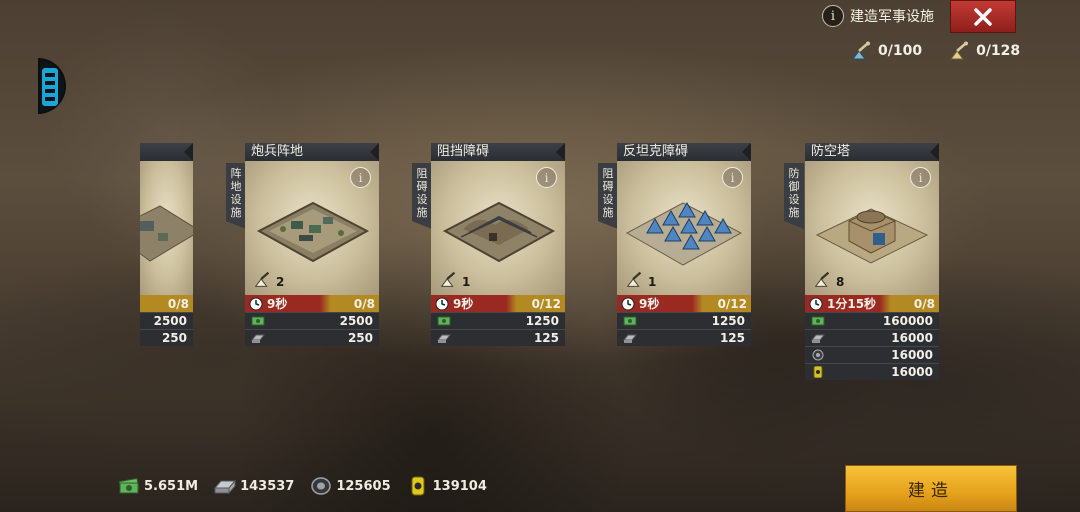 The height and width of the screenshot is (512, 1080). I want to click on partial-building-card: 0/8 2500 250, so click(166, 244).